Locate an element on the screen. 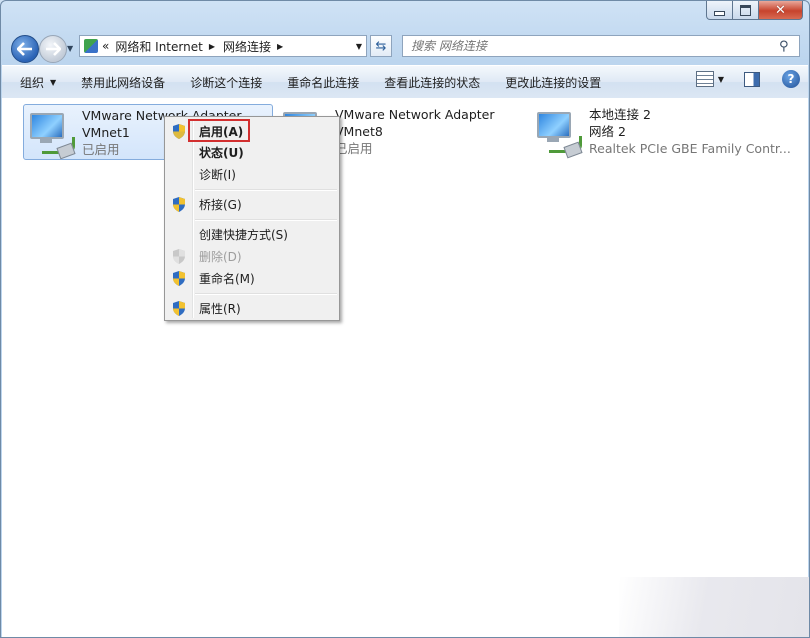  highlight-annotation-box is located at coordinates (219, 130).